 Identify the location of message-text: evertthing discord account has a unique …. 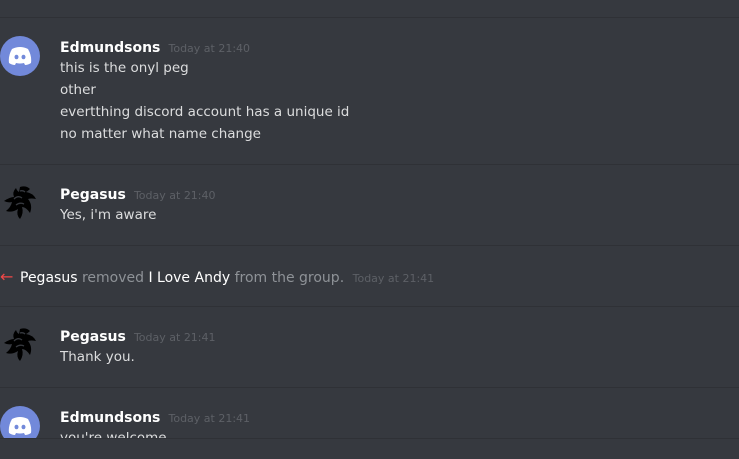
(205, 112).